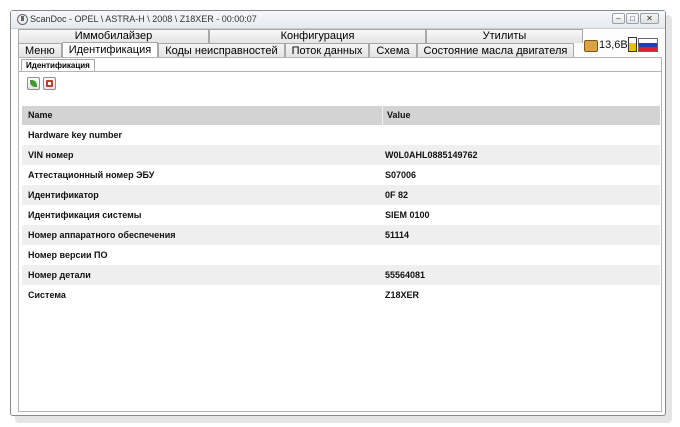  I want to click on maximize-button: □, so click(632, 18).